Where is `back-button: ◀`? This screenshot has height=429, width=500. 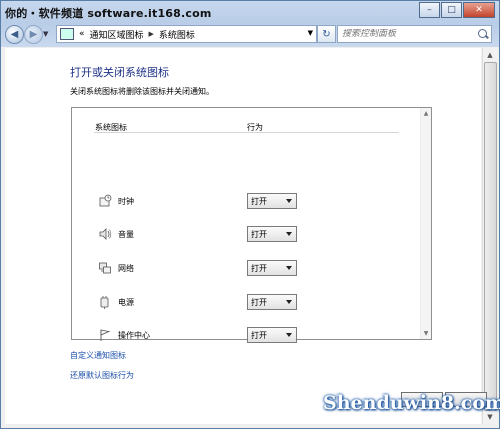 back-button: ◀ is located at coordinates (14, 34).